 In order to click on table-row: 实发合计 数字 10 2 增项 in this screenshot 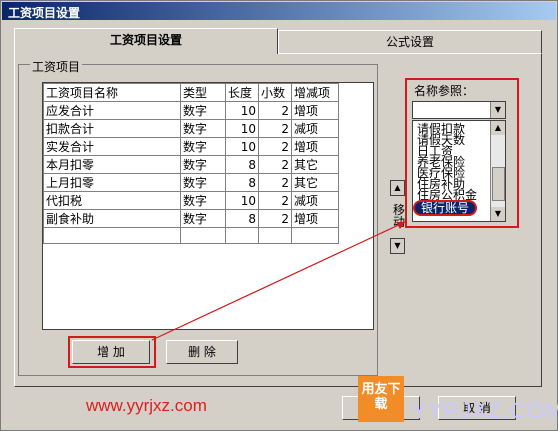, I will do `click(191, 146)`.